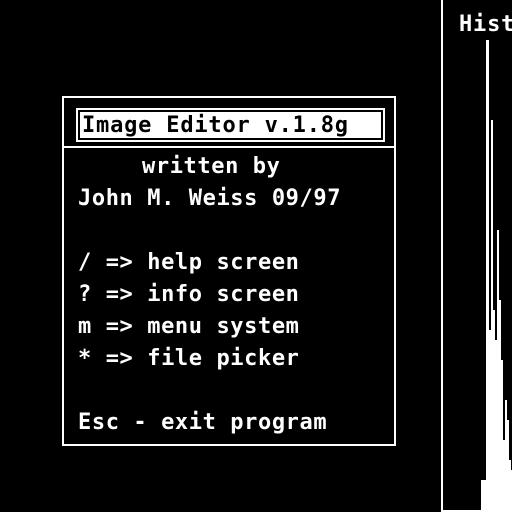  Describe the element at coordinates (189, 262) in the screenshot. I see `shortcut-help: / => help screen` at that location.